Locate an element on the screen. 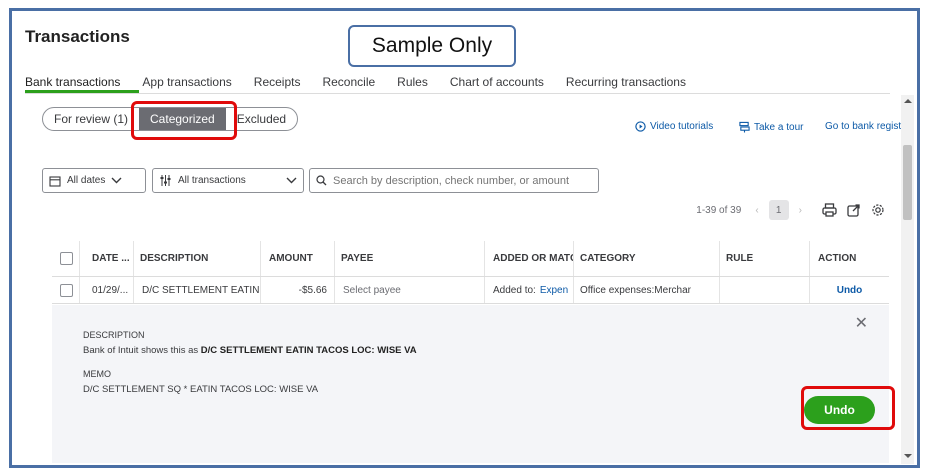  export-icon is located at coordinates (854, 210).